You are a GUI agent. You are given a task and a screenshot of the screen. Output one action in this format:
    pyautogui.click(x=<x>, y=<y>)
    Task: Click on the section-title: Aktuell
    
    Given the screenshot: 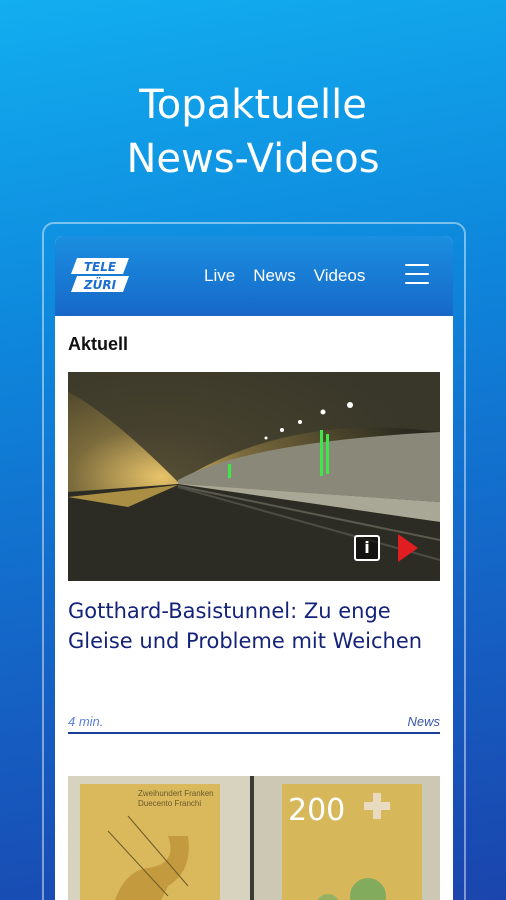 What is the action you would take?
    pyautogui.click(x=98, y=344)
    